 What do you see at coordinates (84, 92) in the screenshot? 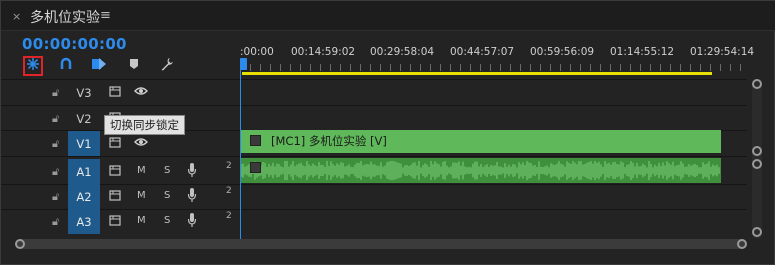
I see `track-target-v3: V3` at bounding box center [84, 92].